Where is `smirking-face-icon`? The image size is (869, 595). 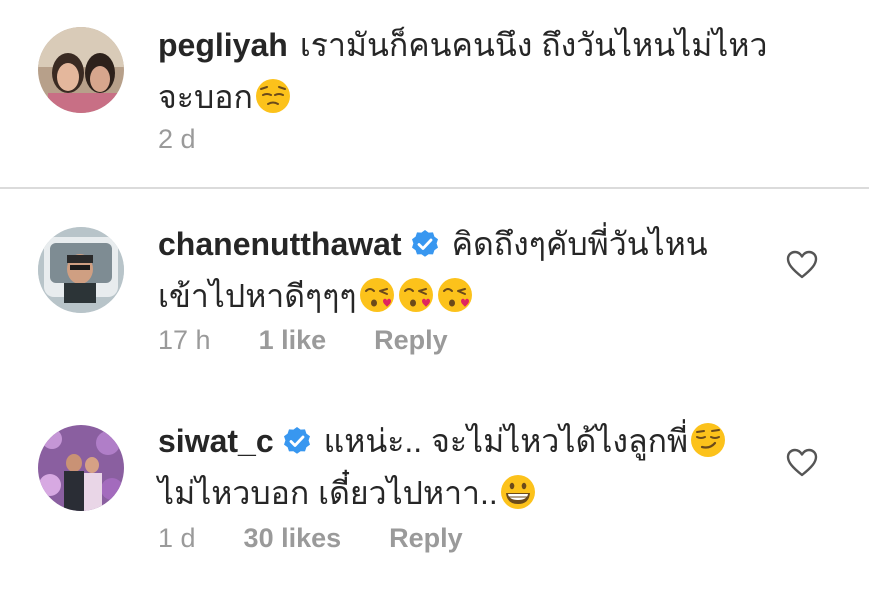 smirking-face-icon is located at coordinates (708, 440).